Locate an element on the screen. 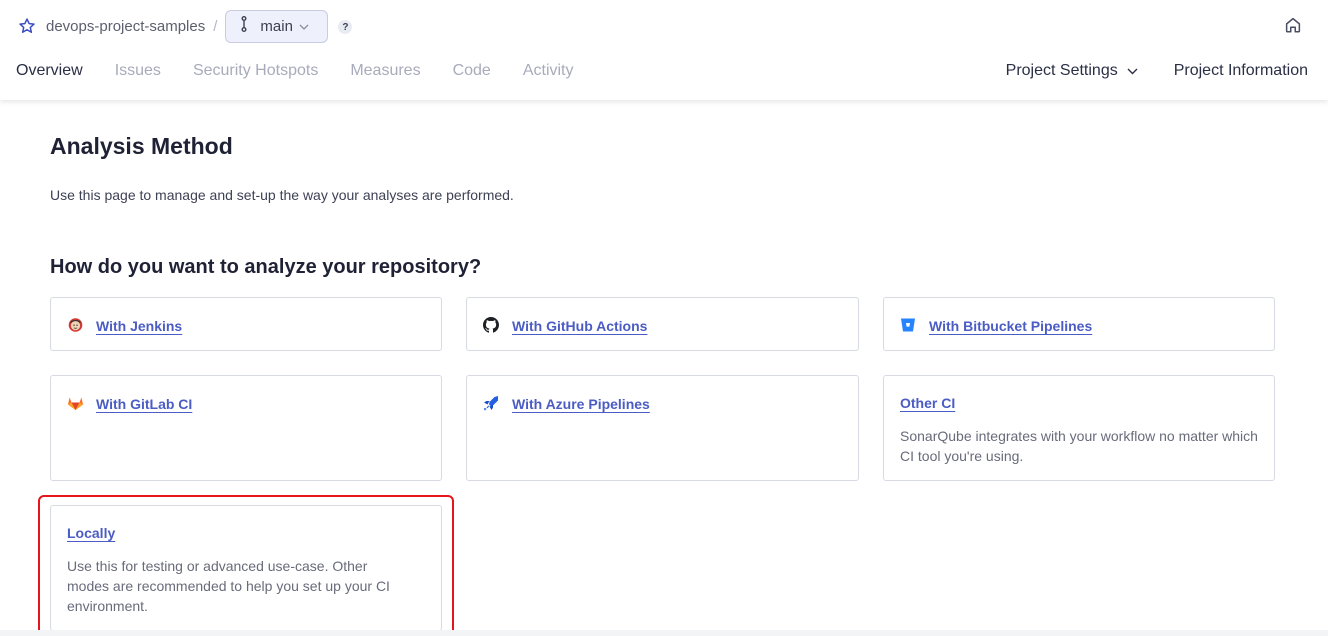 Image resolution: width=1328 pixels, height=636 pixels. card-link: Other CI is located at coordinates (927, 403).